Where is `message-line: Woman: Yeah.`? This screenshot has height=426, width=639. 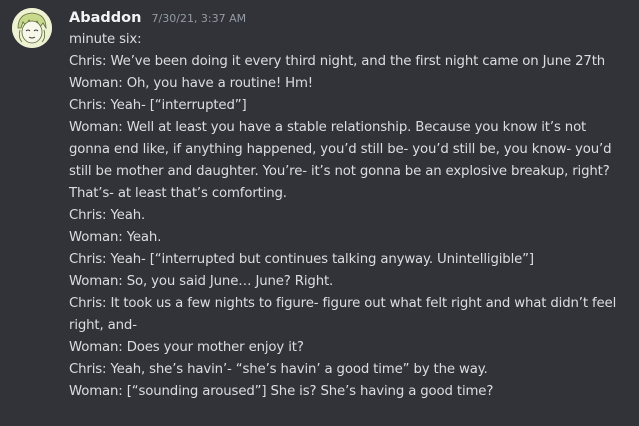
message-line: Woman: Yeah. is located at coordinates (115, 237).